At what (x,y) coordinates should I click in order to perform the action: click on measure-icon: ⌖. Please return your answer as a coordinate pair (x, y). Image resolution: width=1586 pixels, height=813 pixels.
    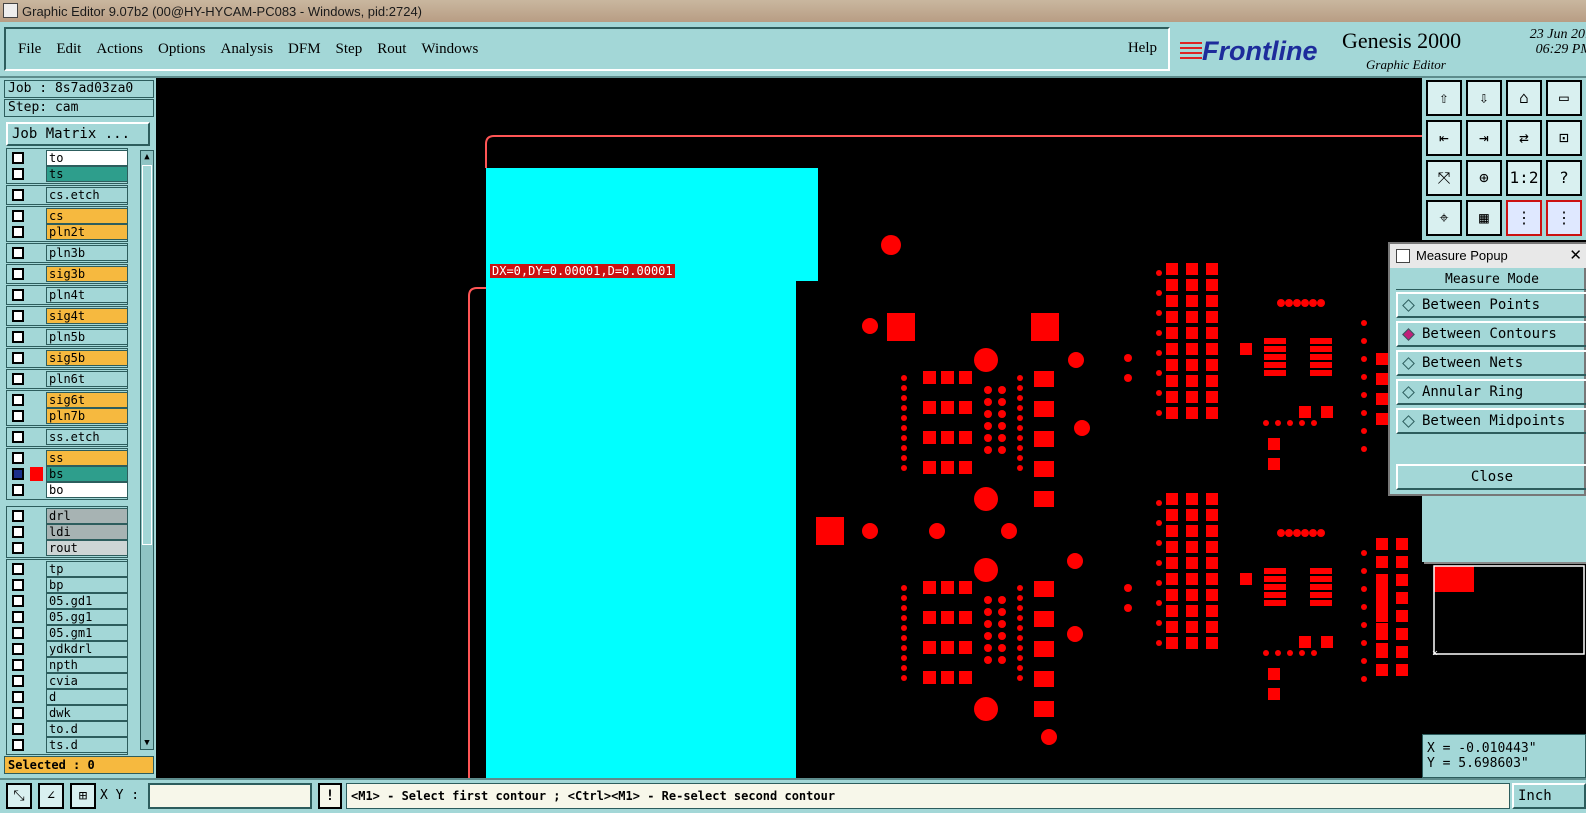
    Looking at the image, I should click on (1444, 218).